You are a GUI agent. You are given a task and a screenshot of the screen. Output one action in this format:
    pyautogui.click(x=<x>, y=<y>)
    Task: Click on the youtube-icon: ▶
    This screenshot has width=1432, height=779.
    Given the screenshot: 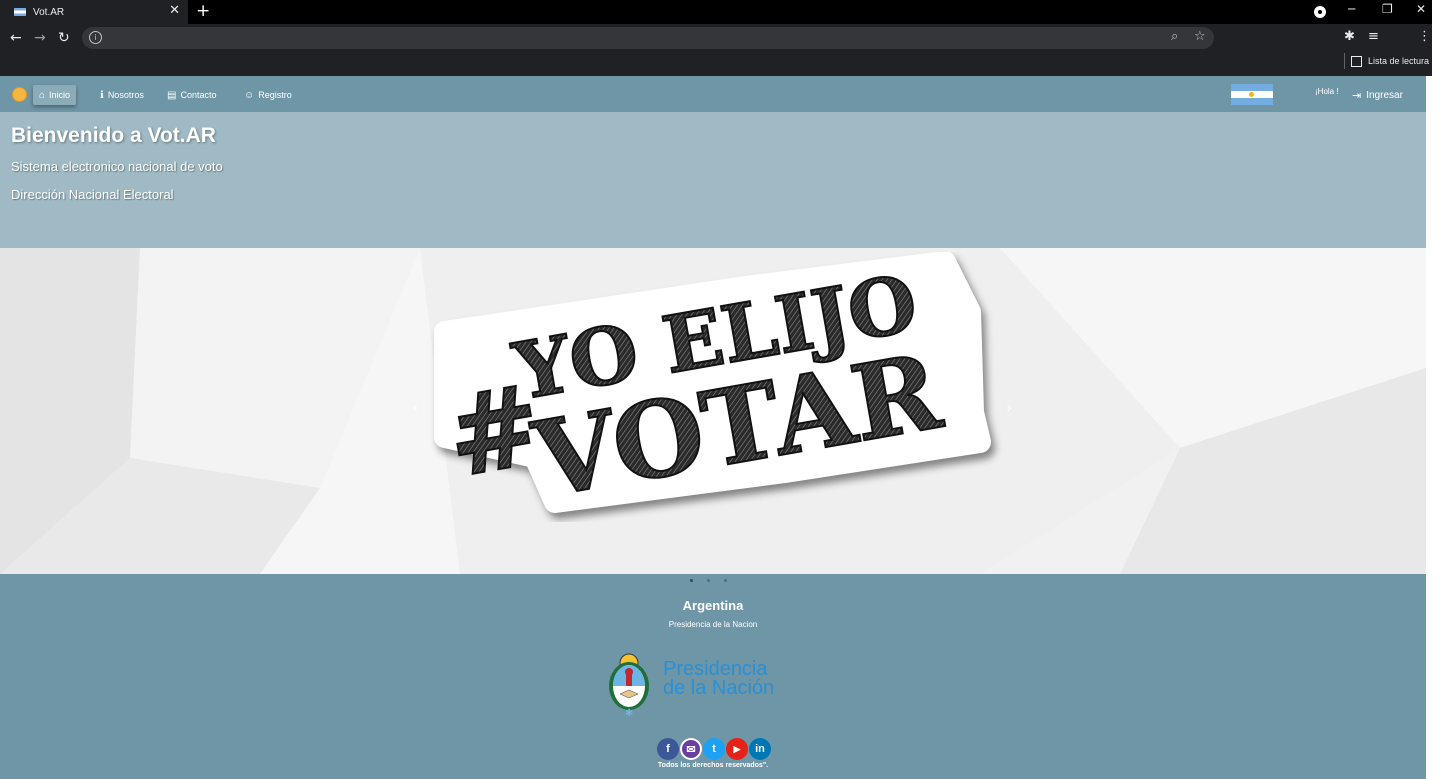 What is the action you would take?
    pyautogui.click(x=737, y=749)
    